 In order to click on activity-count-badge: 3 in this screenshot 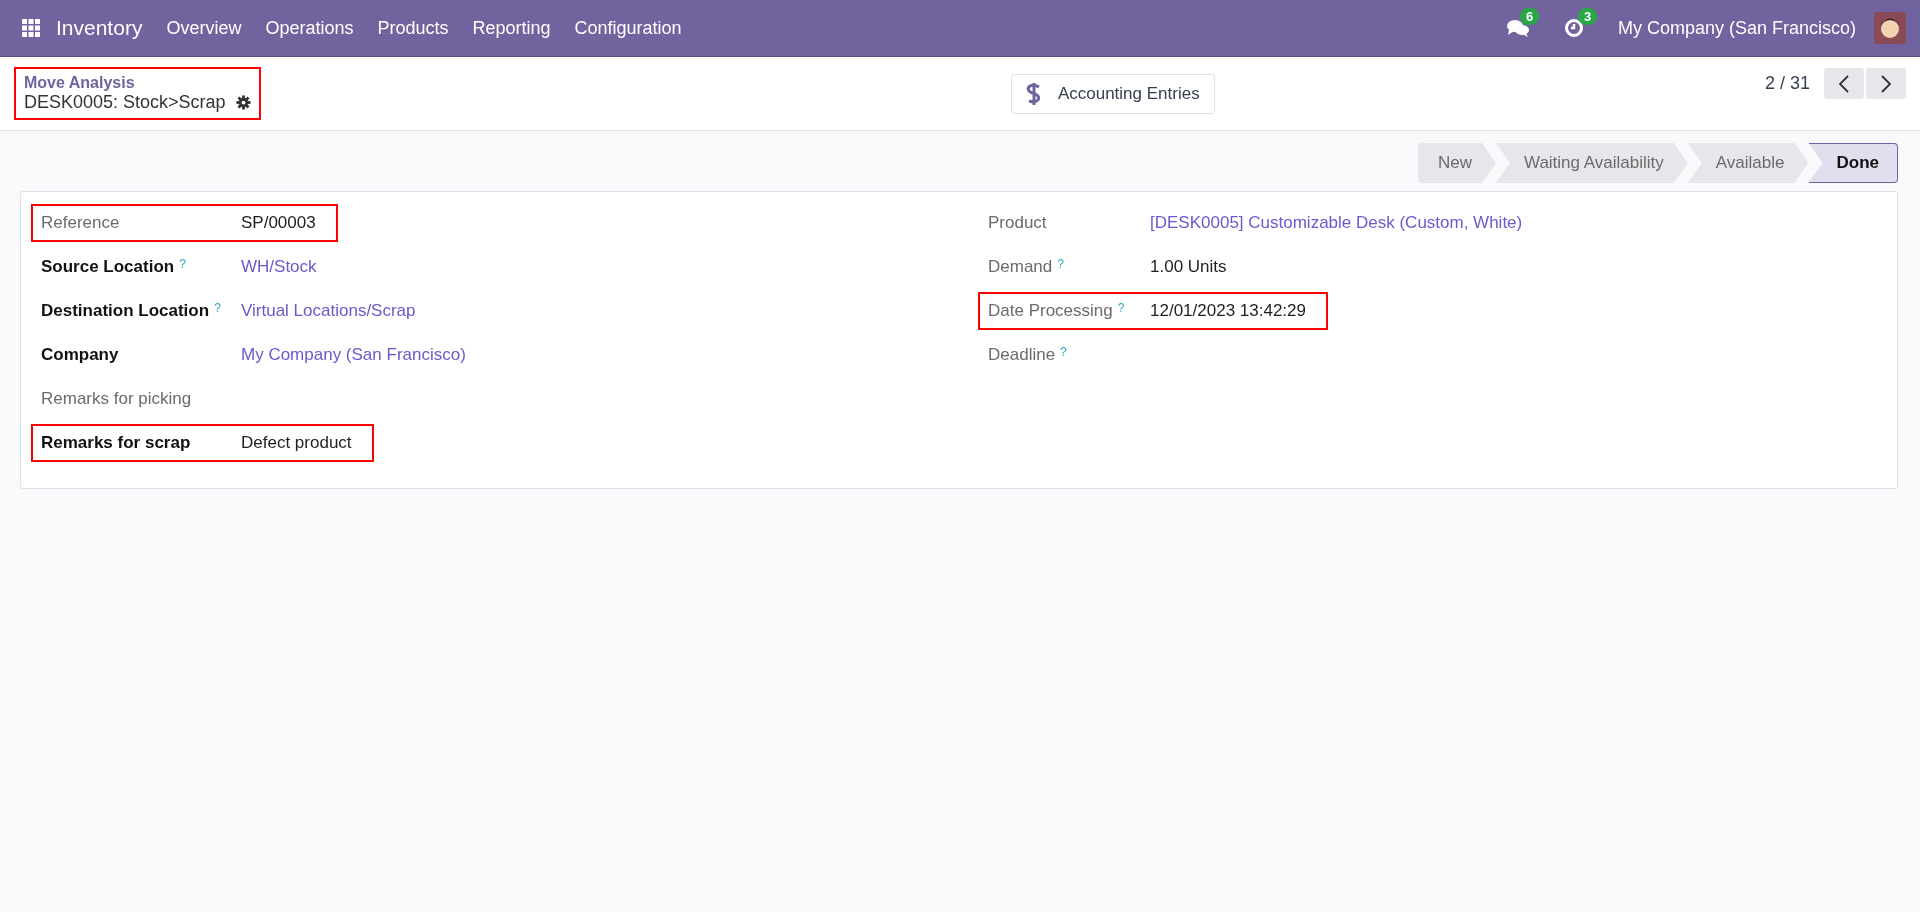, I will do `click(1587, 16)`.